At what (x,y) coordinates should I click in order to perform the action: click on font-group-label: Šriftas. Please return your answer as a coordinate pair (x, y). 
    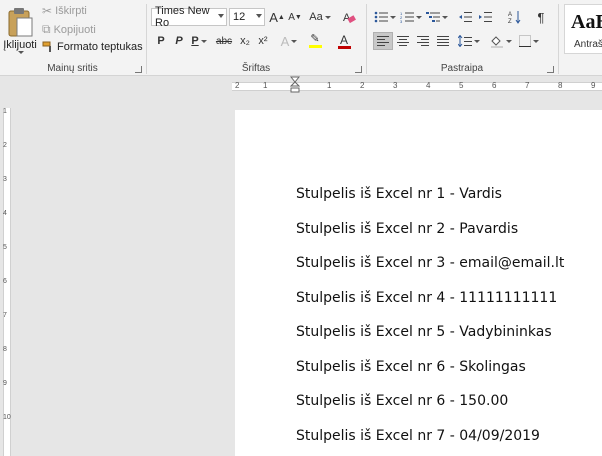
    Looking at the image, I should click on (256, 68).